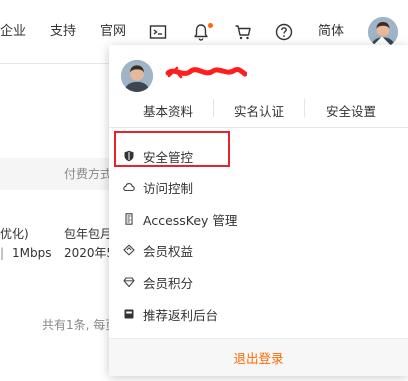 This screenshot has width=408, height=381. Describe the element at coordinates (258, 187) in the screenshot. I see `menu-item-access-control: 访问控制` at that location.